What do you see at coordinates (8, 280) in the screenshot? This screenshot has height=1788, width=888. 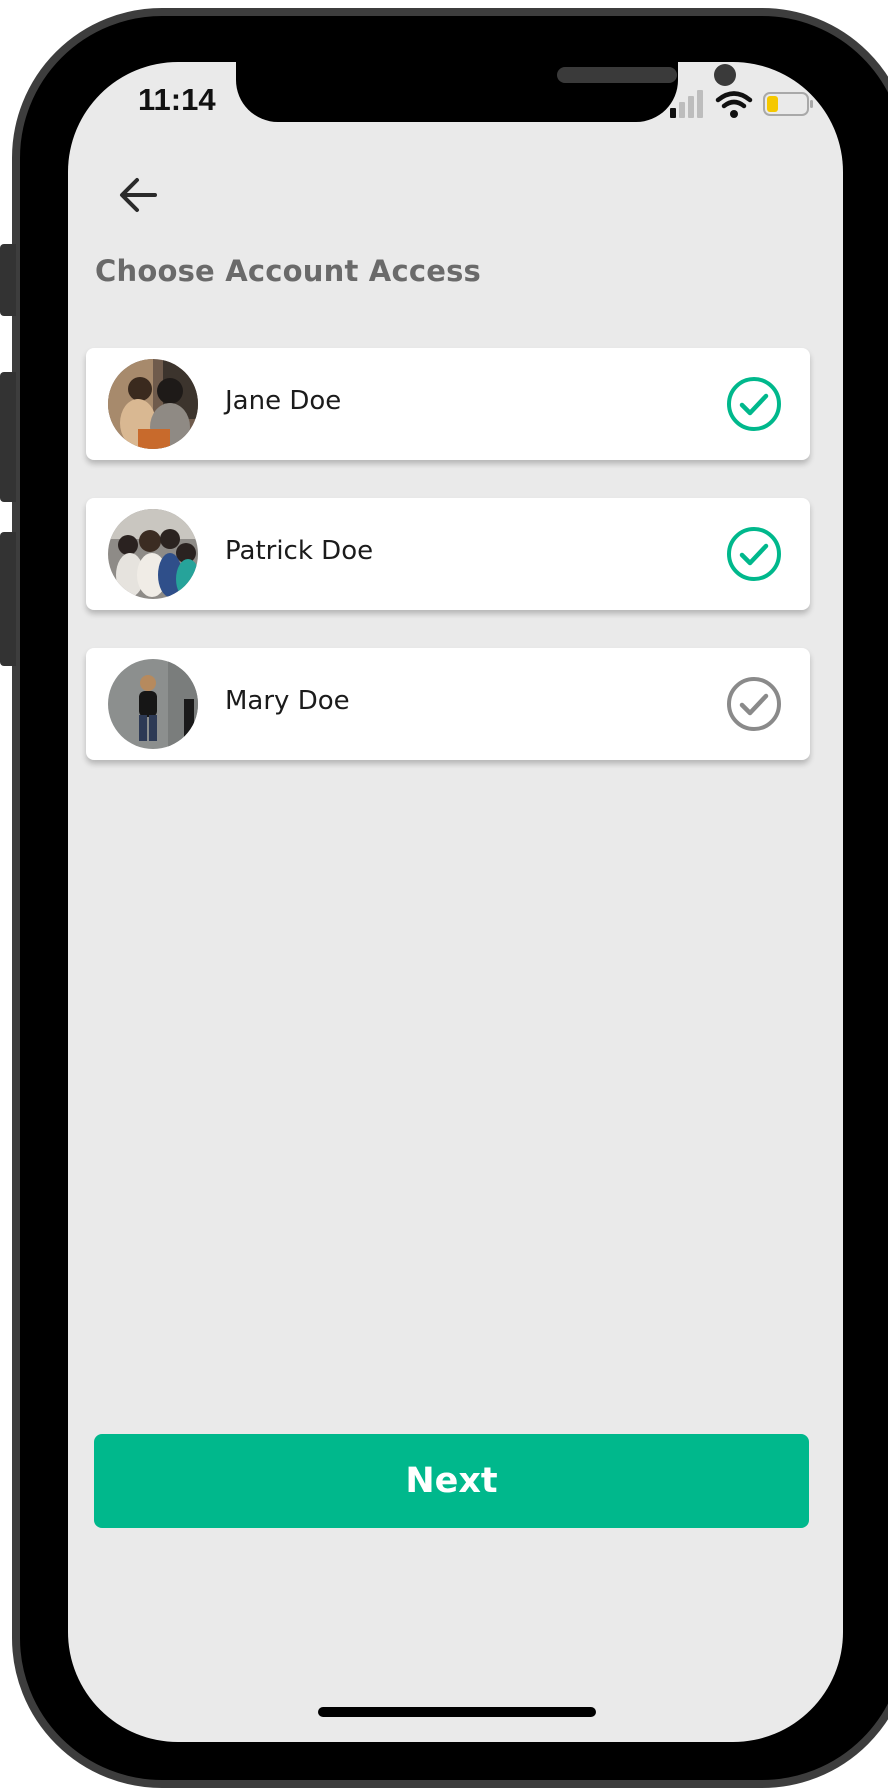 I see `mute-switch` at bounding box center [8, 280].